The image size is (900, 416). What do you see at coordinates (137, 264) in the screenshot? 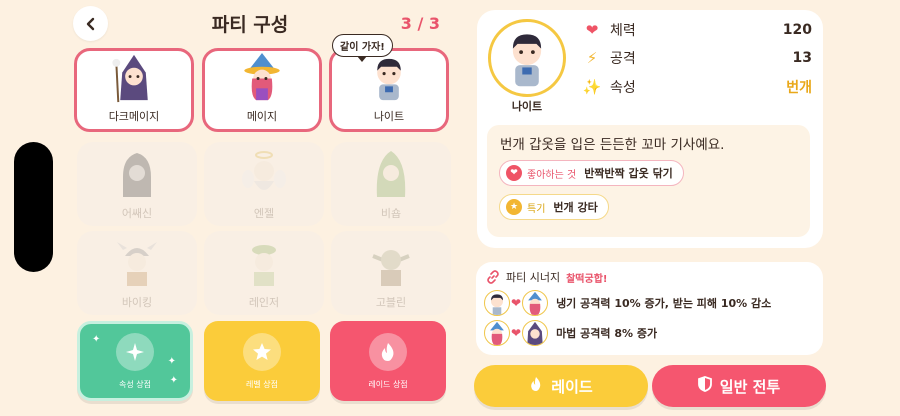
I see `viking-icon` at bounding box center [137, 264].